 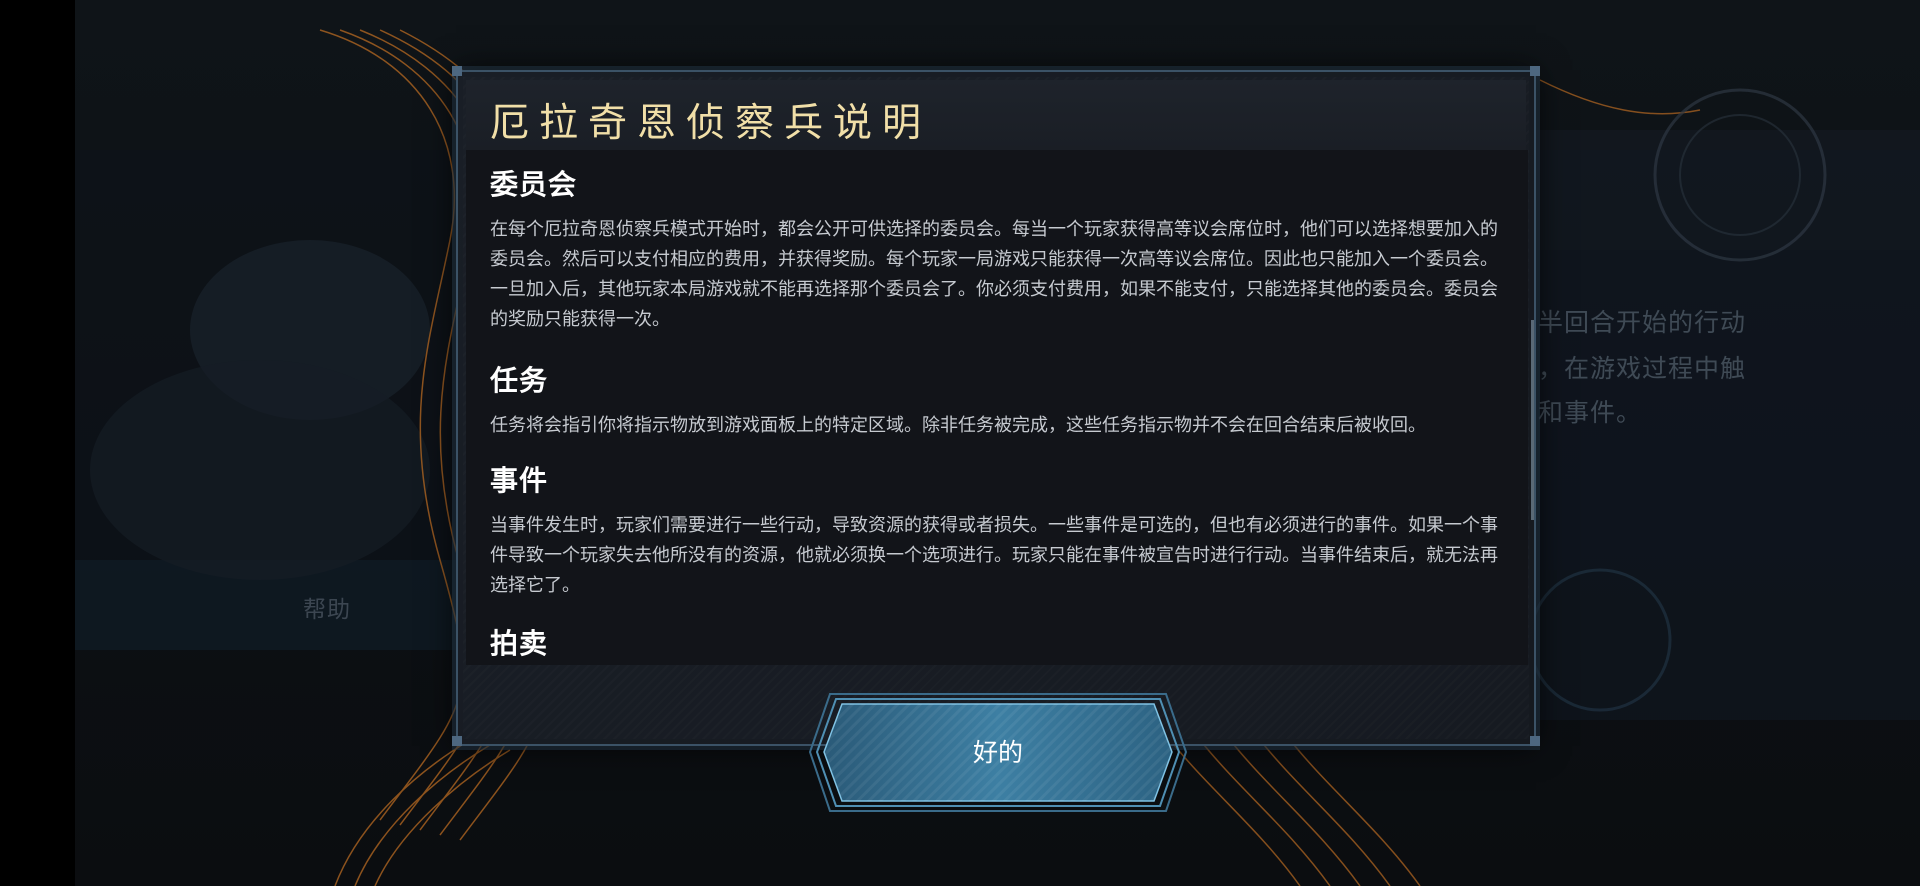 I want to click on ok-button-wrap: 好的, so click(x=998, y=752).